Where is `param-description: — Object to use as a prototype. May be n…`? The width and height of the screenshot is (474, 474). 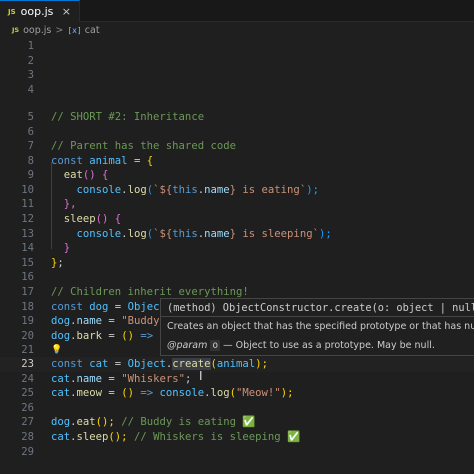 param-description: — Object to use as a prototype. May be n… is located at coordinates (327, 345).